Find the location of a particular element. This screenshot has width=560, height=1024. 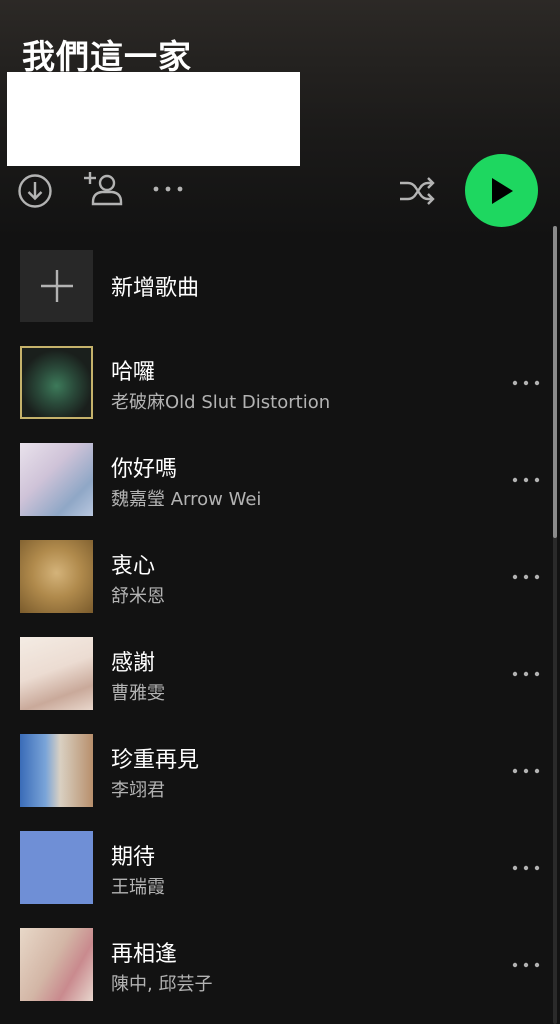

track-artist: 魏嘉瑩 Arrow Wei is located at coordinates (186, 499).